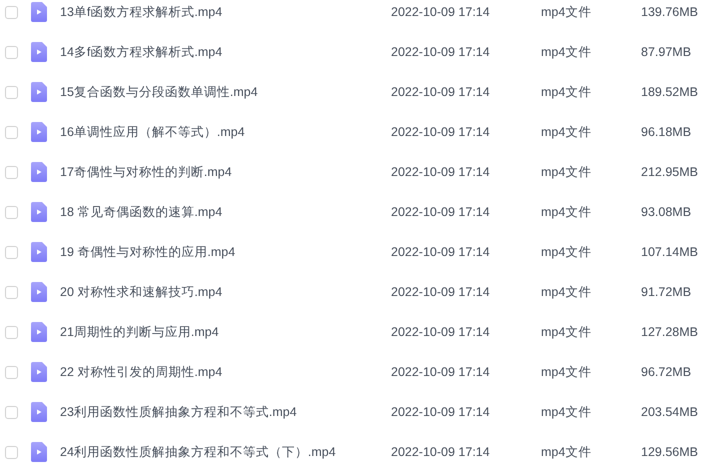 This screenshot has height=463, width=724. Describe the element at coordinates (225, 172) in the screenshot. I see `file-name: 17奇偶性与对称性的判断.mp4` at that location.